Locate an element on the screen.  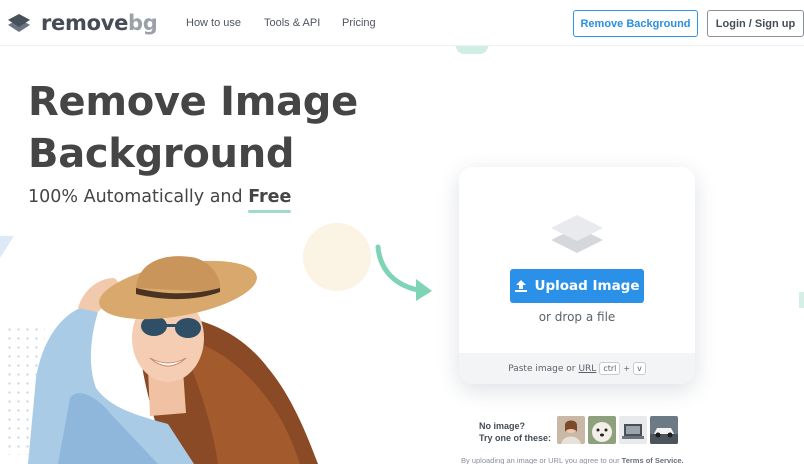
decorative-triangle is located at coordinates (7, 247).